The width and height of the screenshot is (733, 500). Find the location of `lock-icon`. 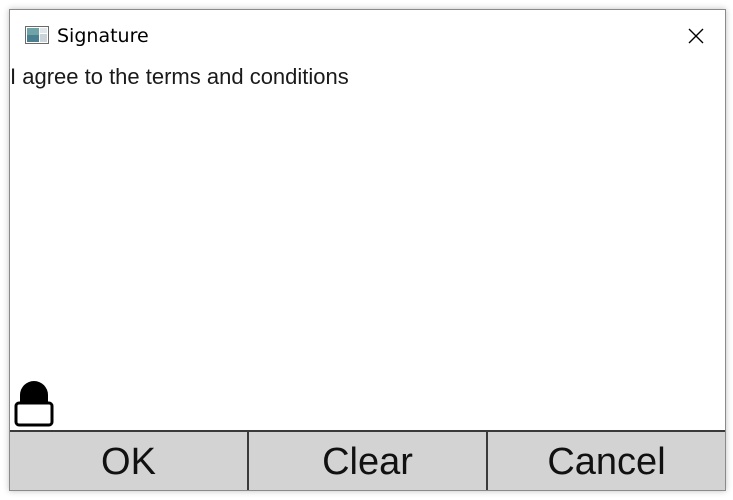

lock-icon is located at coordinates (34, 404).